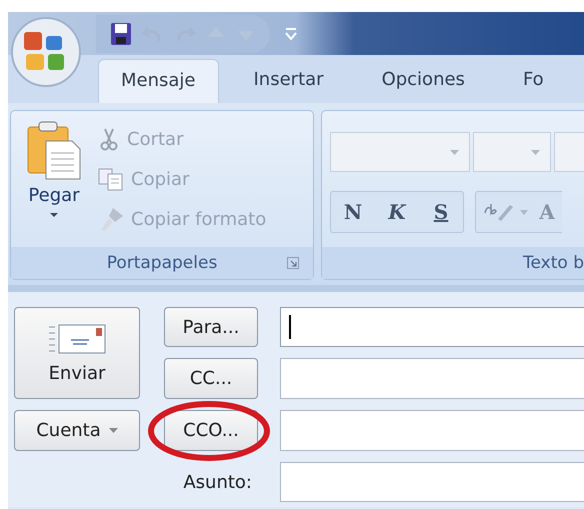 This screenshot has height=509, width=584. What do you see at coordinates (158, 81) in the screenshot?
I see `ribbon-tab: Mensaje` at bounding box center [158, 81].